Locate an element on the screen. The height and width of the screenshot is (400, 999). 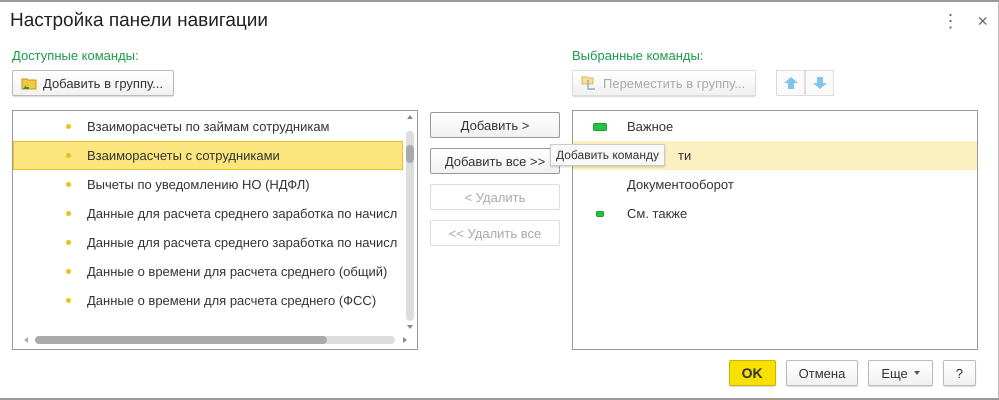
available-commands-label: Доступные команды: is located at coordinates (76, 56).